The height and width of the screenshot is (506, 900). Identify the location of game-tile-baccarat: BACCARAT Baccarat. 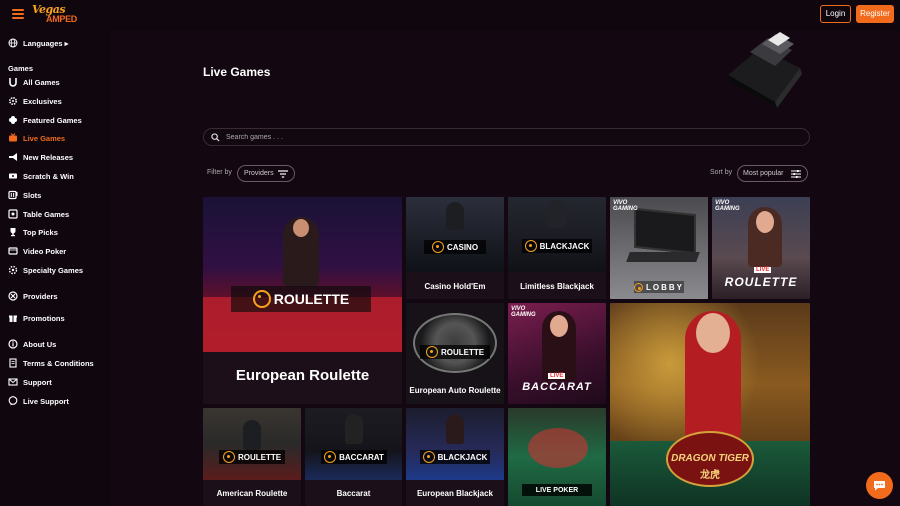
(353, 457).